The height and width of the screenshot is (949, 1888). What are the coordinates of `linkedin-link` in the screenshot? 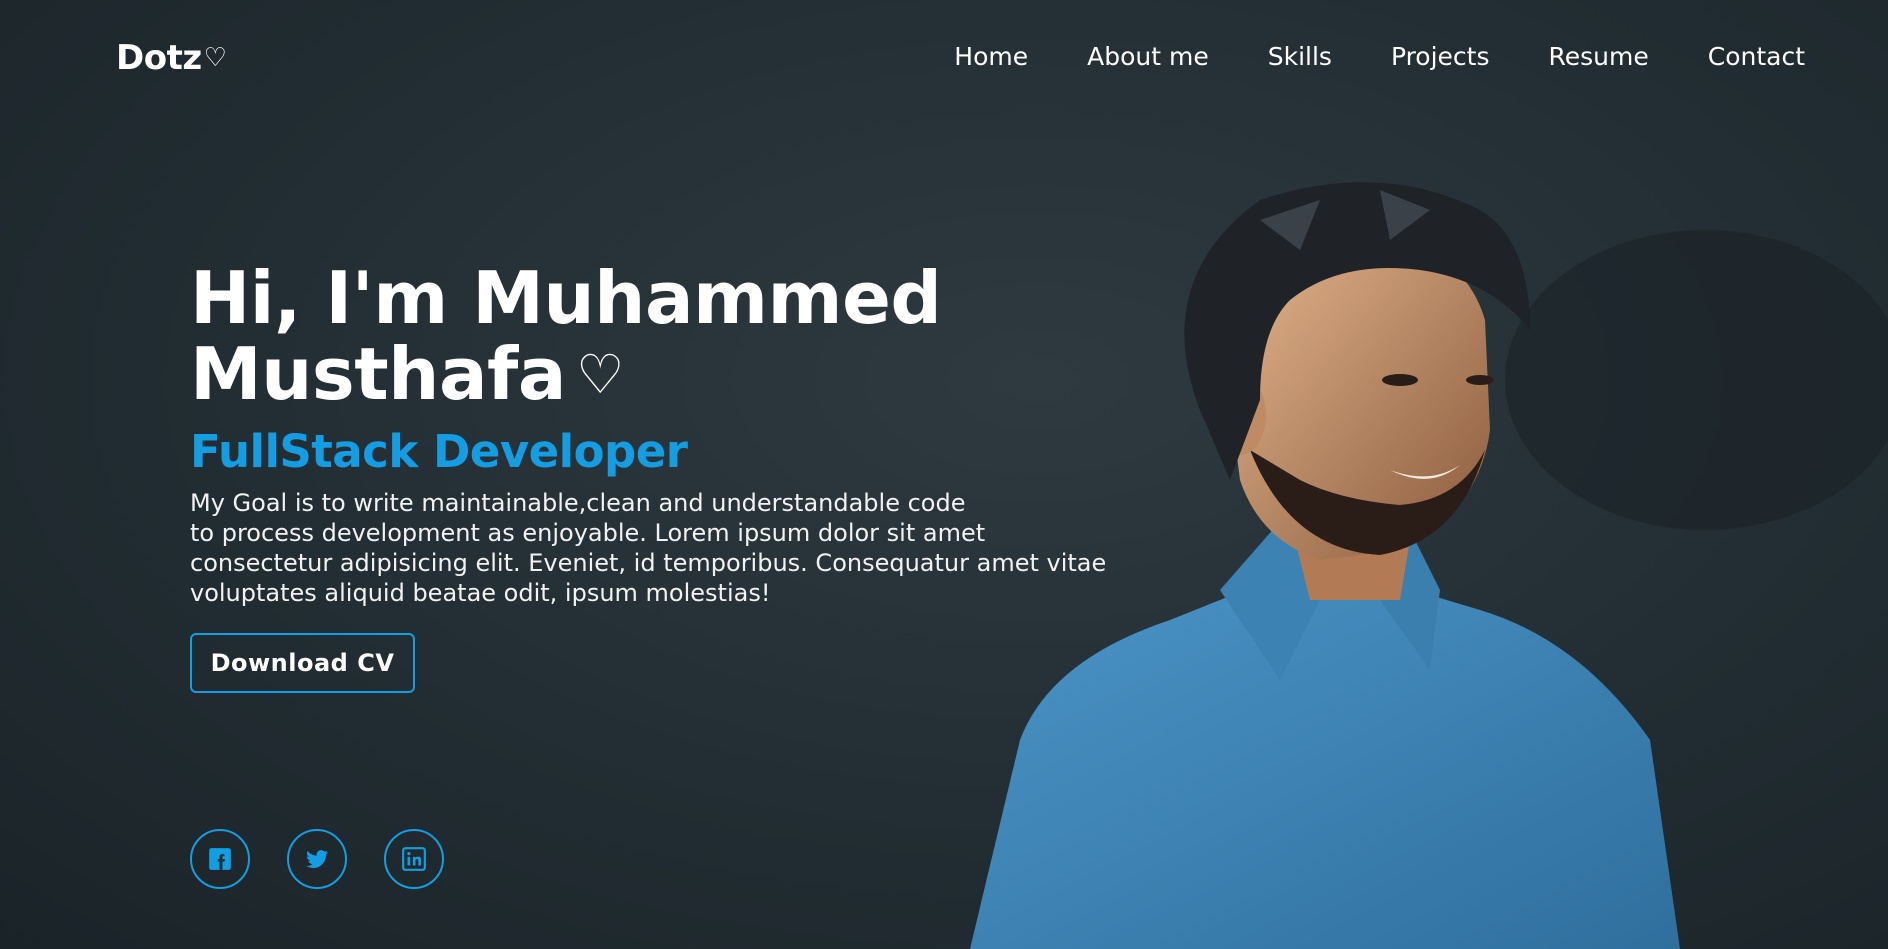 It's located at (414, 859).